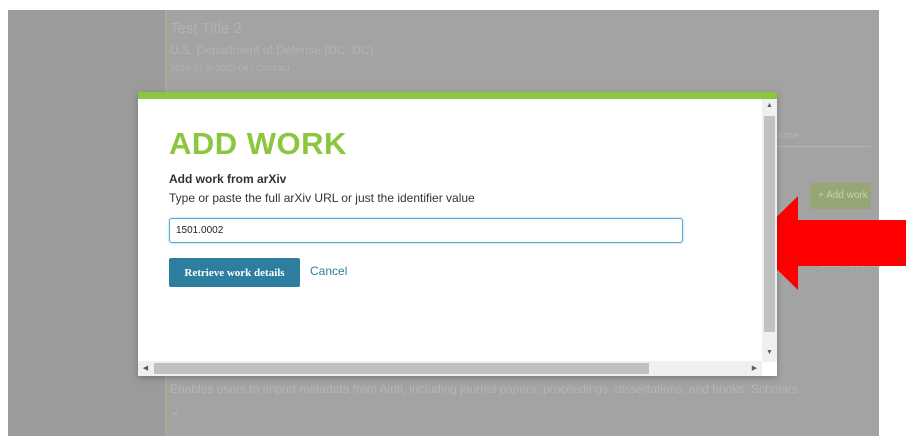 Image resolution: width=906 pixels, height=436 pixels. Describe the element at coordinates (206, 28) in the screenshot. I see `record-title: Test Title 2` at that location.